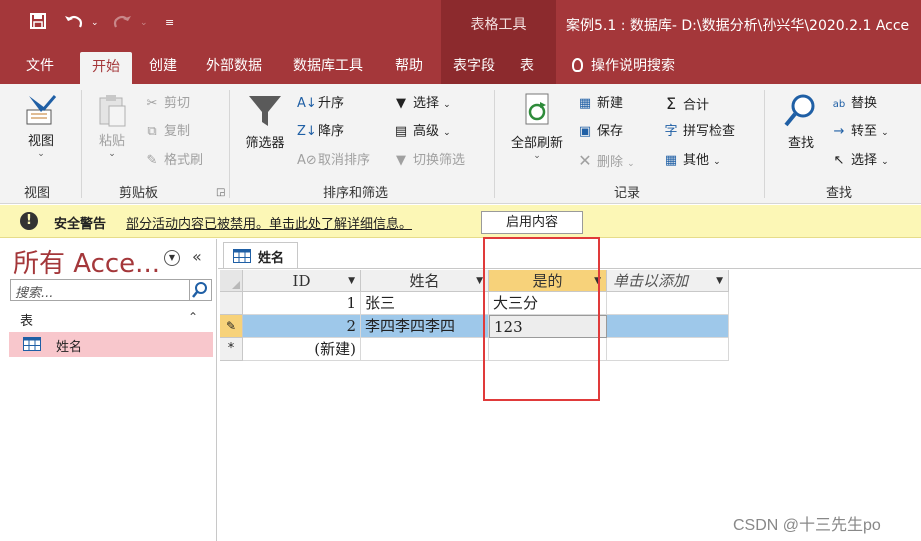 The image size is (921, 541). Describe the element at coordinates (193, 317) in the screenshot. I see `collapse-up-icon: ⌃` at that location.